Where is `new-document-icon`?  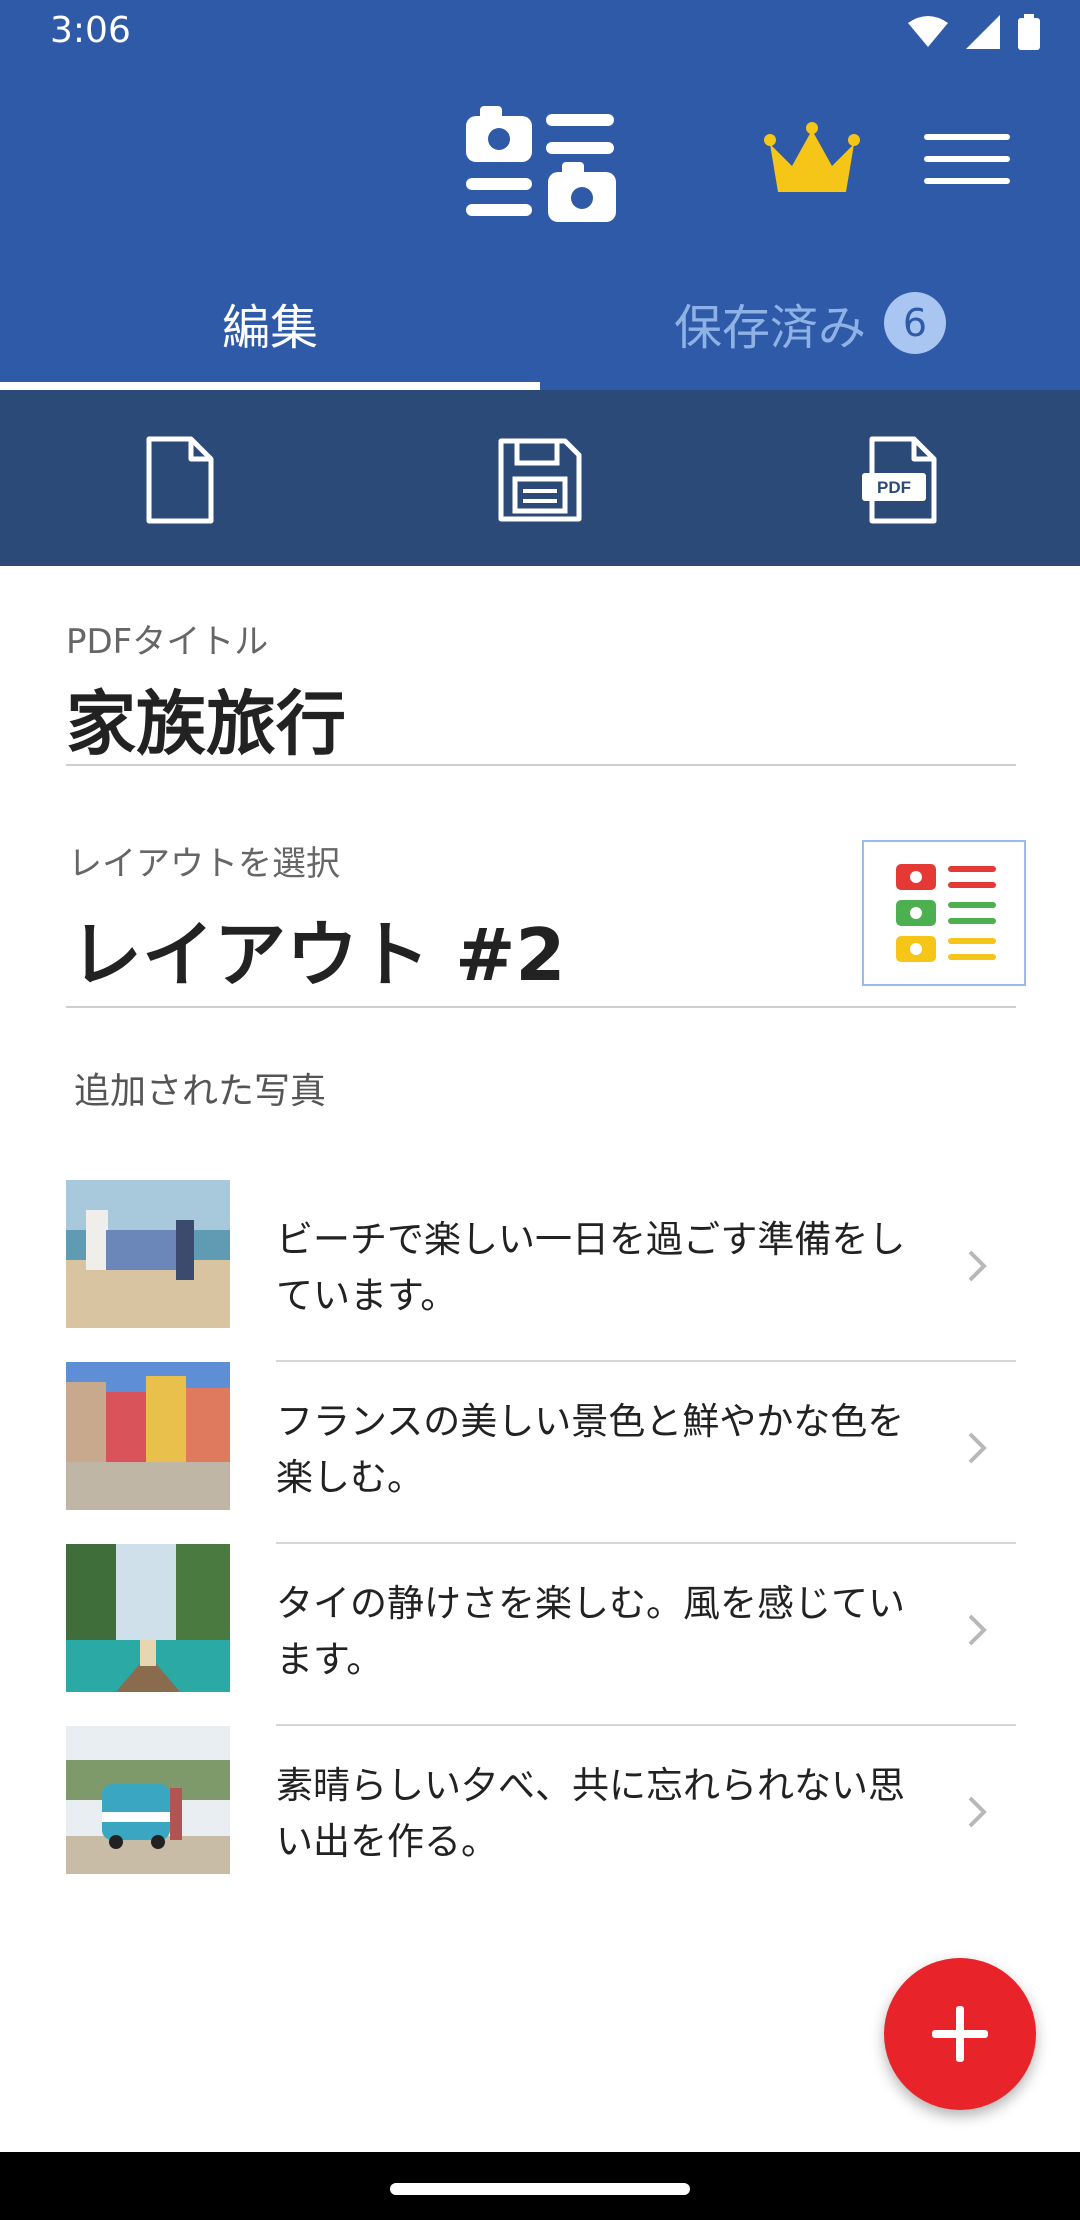 new-document-icon is located at coordinates (180, 480).